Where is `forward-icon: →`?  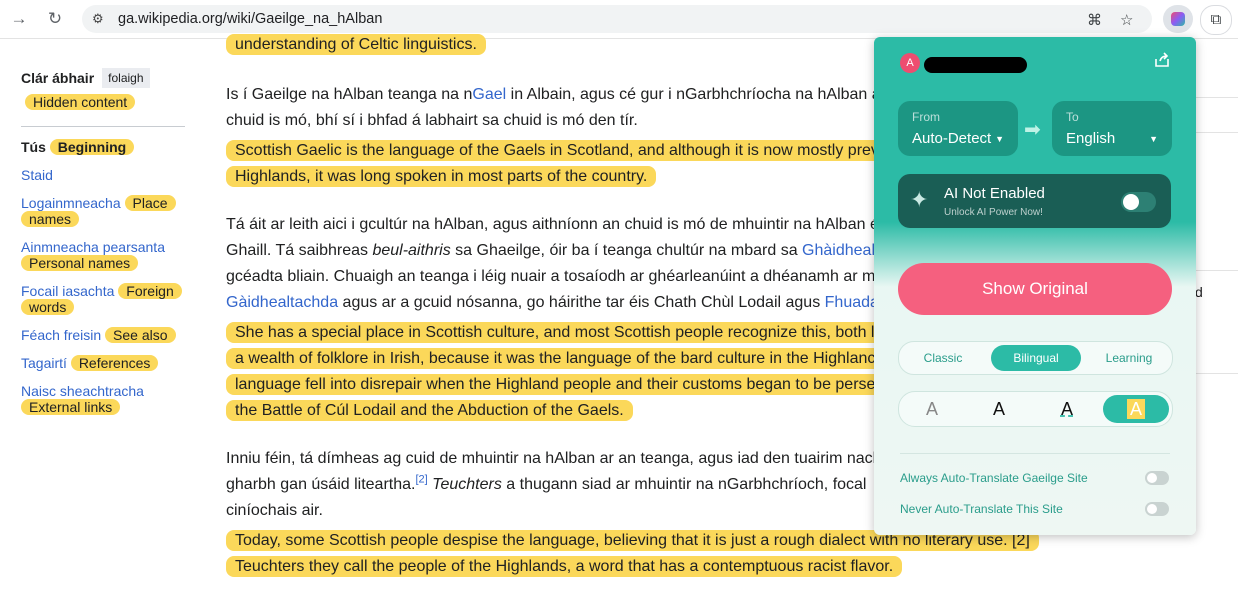
forward-icon: → is located at coordinates (19, 19).